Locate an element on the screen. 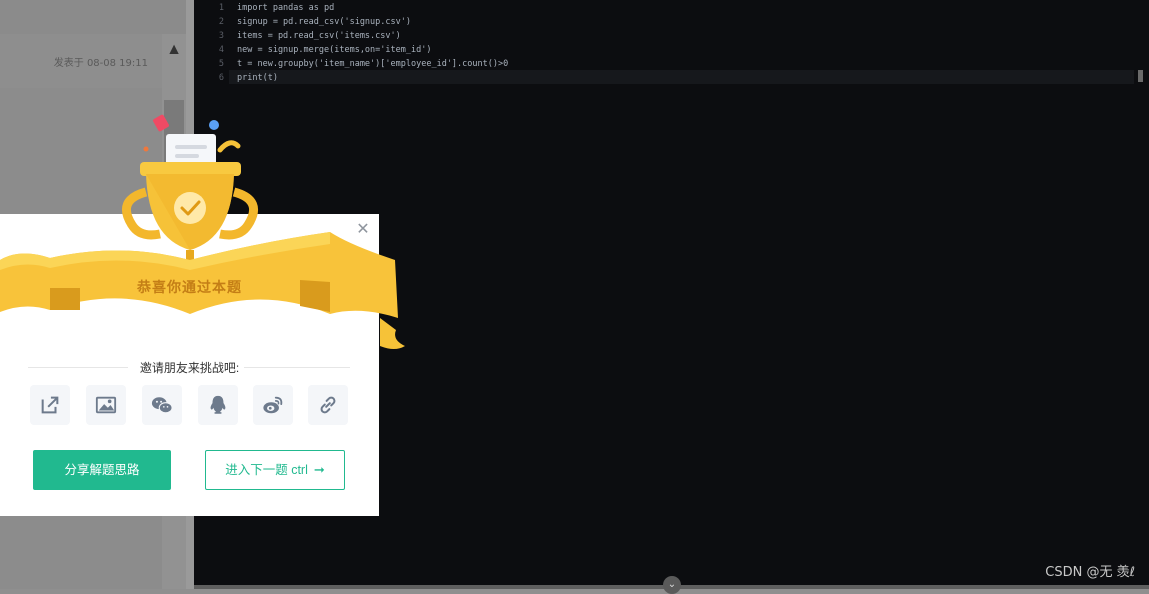  line-number: 5 is located at coordinates (221, 64).